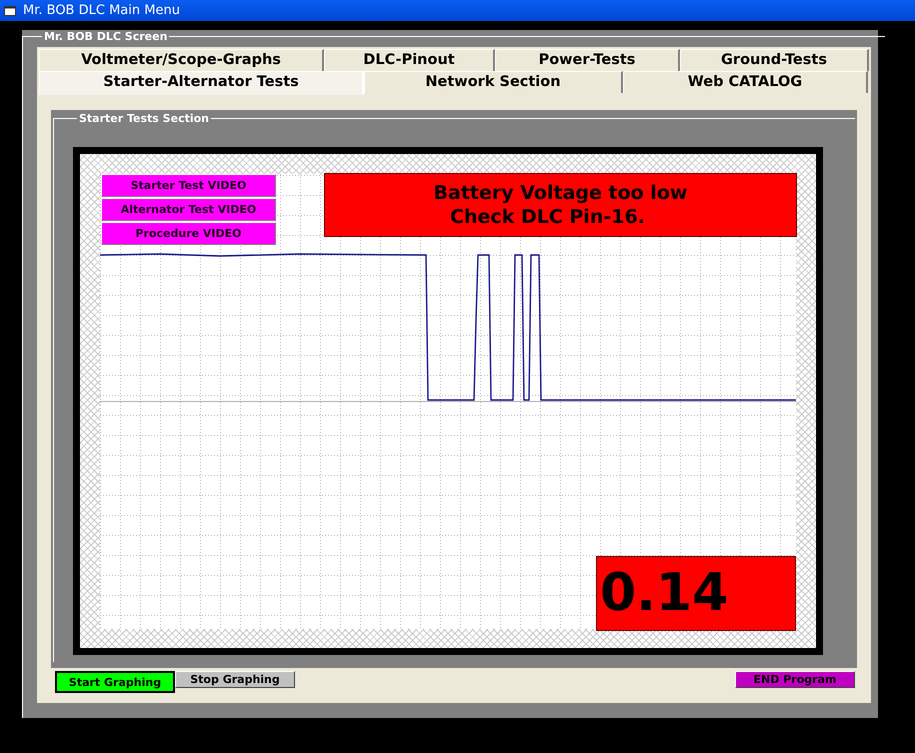  What do you see at coordinates (188, 209) in the screenshot?
I see `video-button: Alternator Test VIDEO` at bounding box center [188, 209].